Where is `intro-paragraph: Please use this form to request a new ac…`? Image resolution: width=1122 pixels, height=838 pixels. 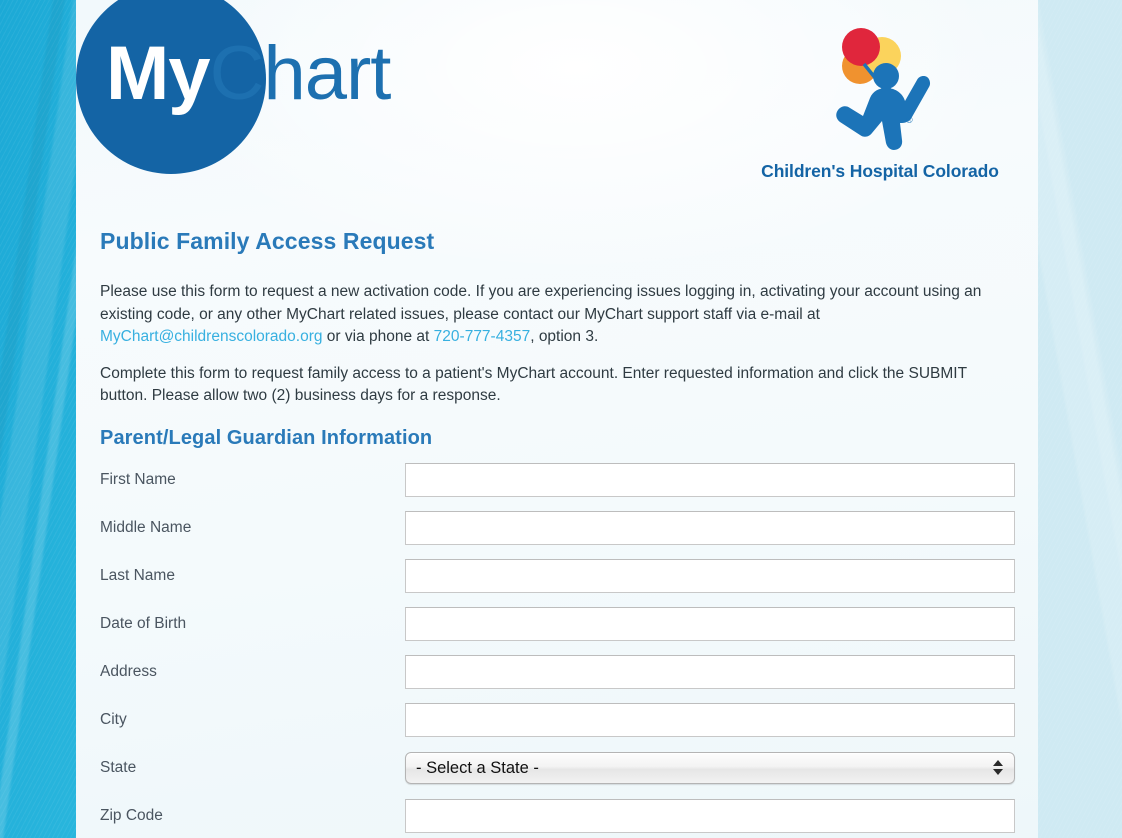
intro-paragraph: Please use this form to request a new ac… is located at coordinates (555, 315).